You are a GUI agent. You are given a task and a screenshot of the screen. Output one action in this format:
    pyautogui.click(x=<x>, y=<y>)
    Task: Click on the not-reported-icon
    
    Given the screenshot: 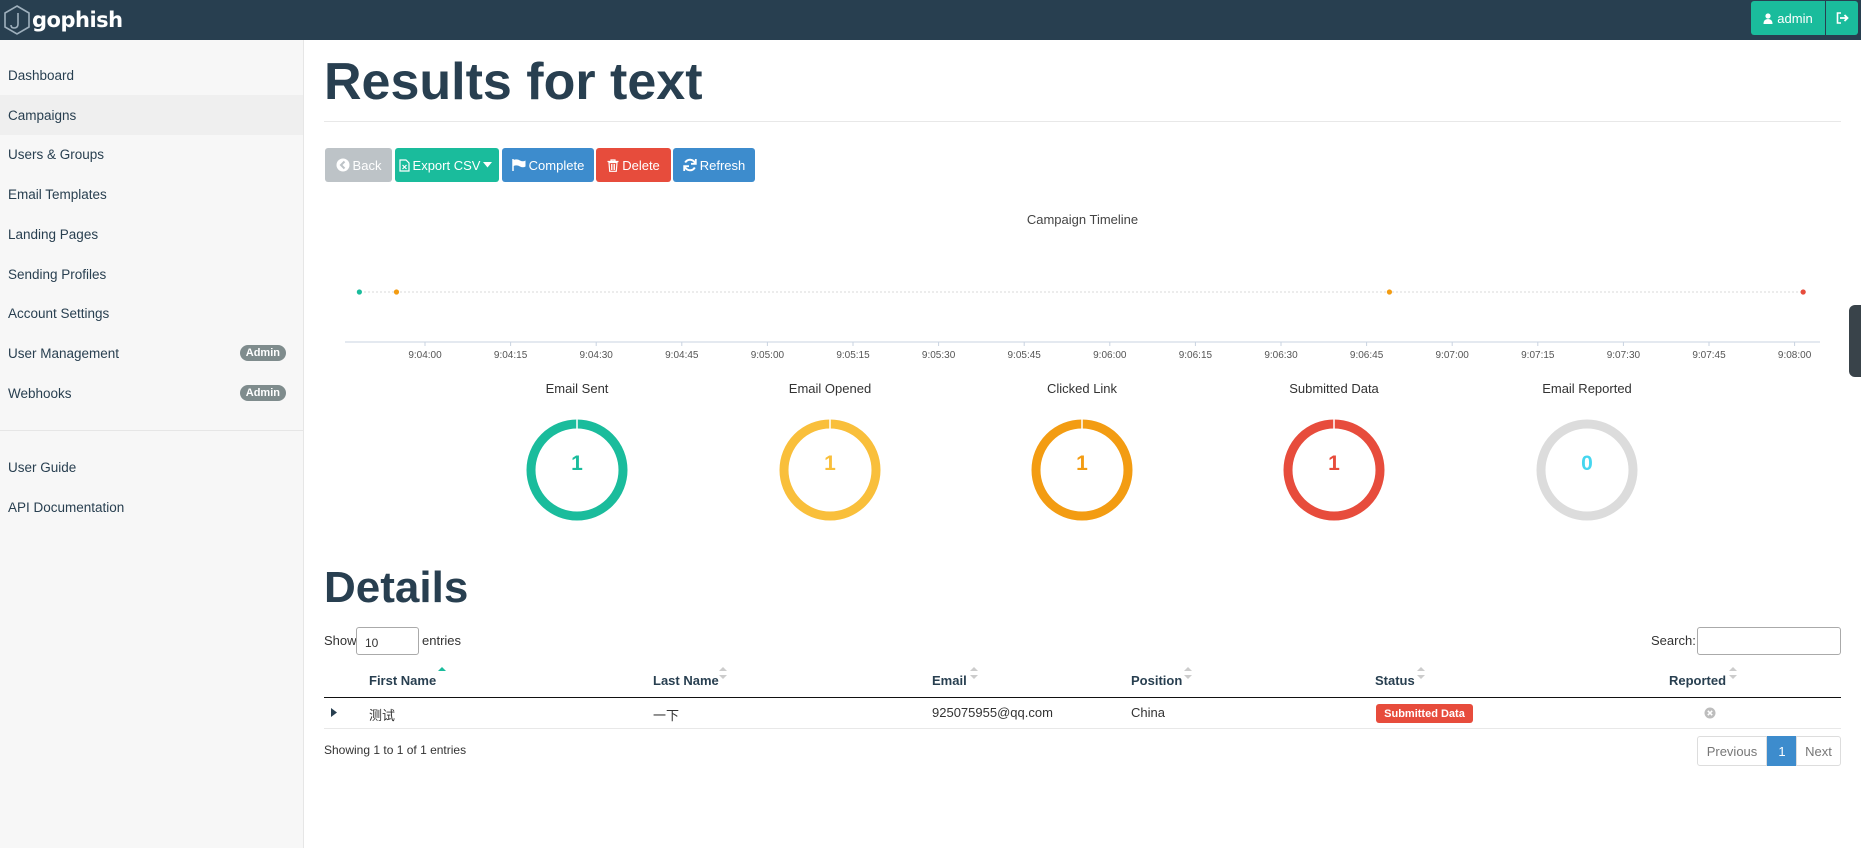 What is the action you would take?
    pyautogui.click(x=1710, y=713)
    